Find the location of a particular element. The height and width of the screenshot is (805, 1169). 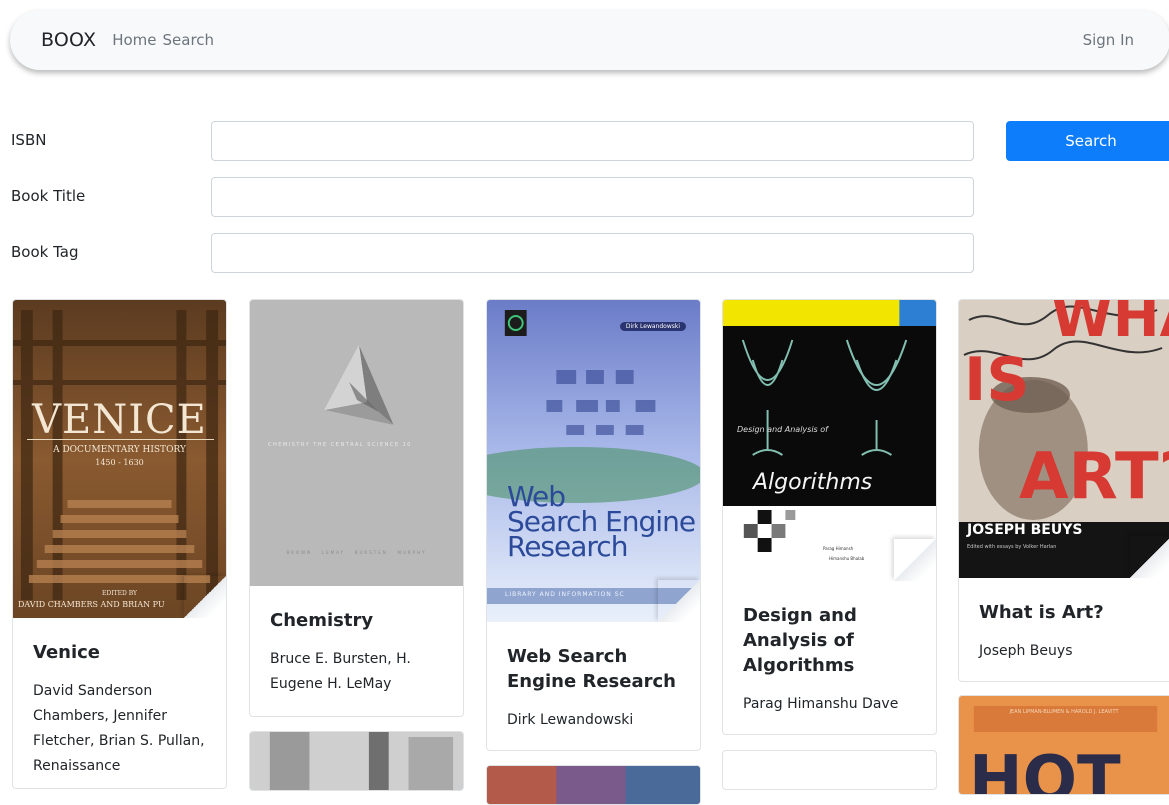

book-card-body: What is Art? Joseph Beuys is located at coordinates (1064, 621).